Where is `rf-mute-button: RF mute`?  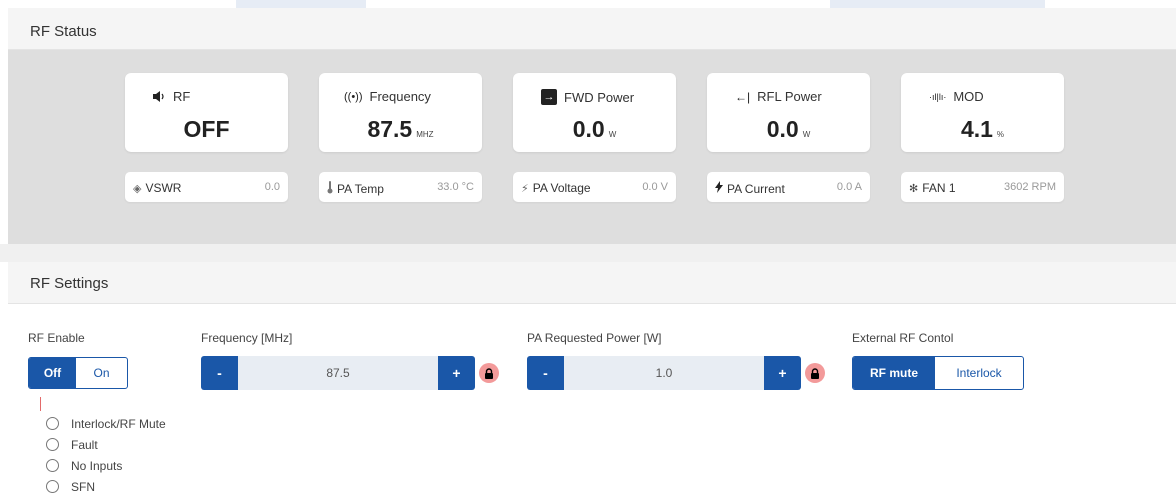 rf-mute-button: RF mute is located at coordinates (894, 373).